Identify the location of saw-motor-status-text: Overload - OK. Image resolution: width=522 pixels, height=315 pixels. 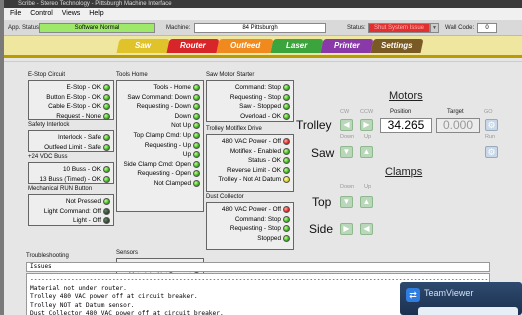
(260, 116).